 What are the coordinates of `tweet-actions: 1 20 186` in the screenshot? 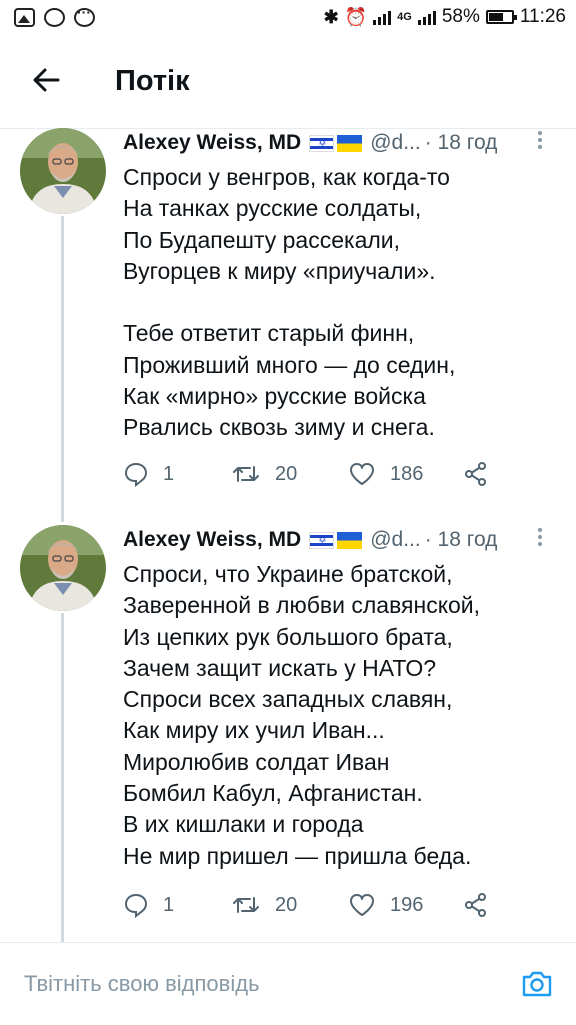 It's located at (313, 474).